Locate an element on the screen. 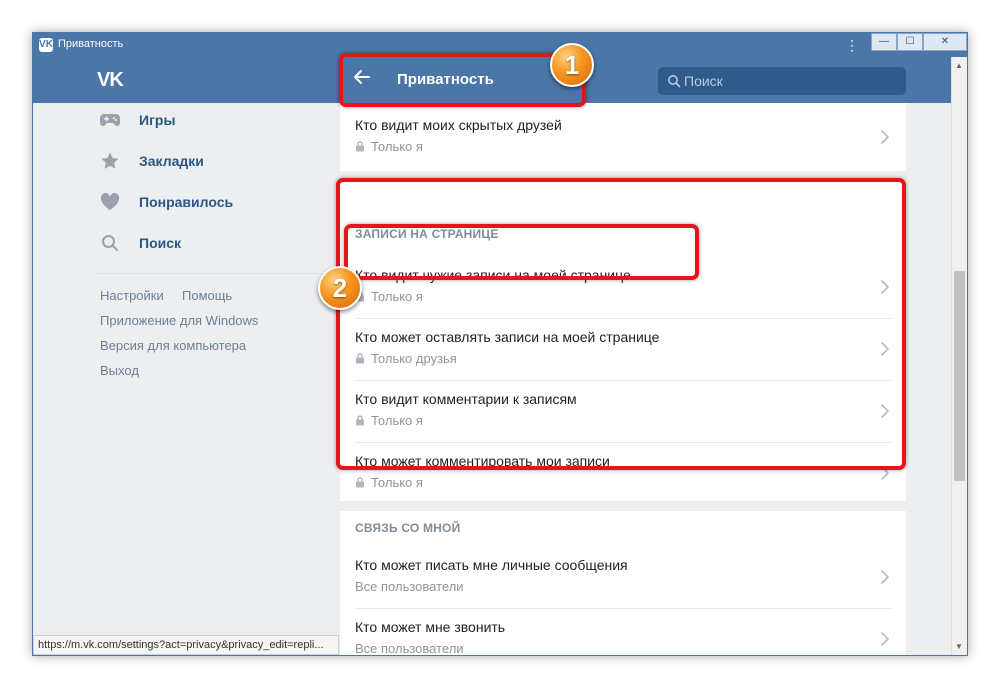 This screenshot has height=689, width=1000. scrollbar-thumb is located at coordinates (959, 376).